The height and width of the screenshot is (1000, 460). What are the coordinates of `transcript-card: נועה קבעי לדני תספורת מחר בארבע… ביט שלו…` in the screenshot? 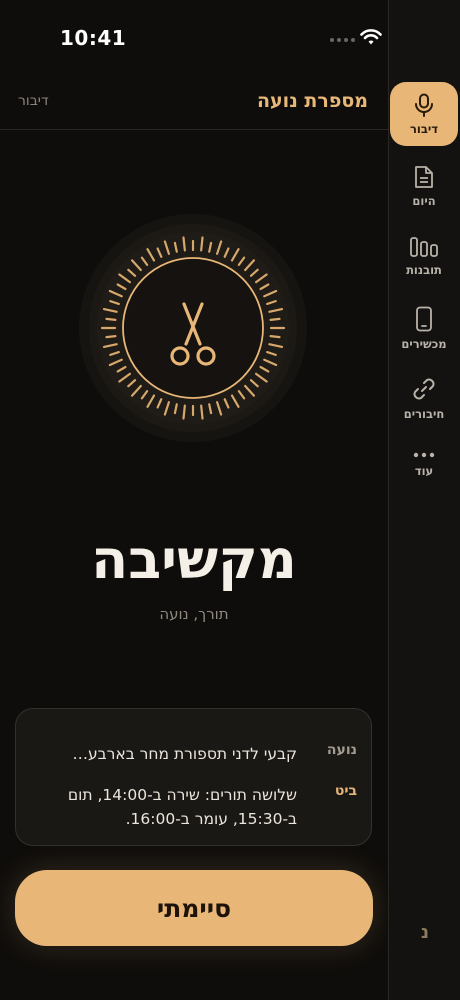 It's located at (193, 777).